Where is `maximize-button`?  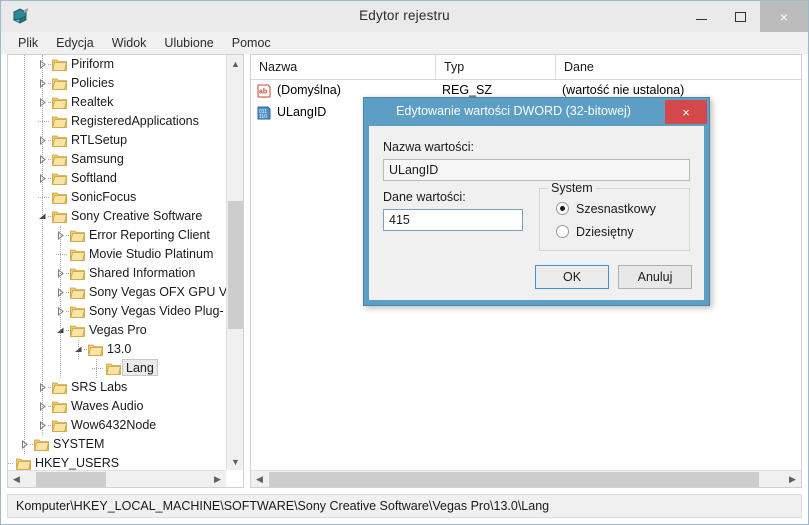
maximize-button is located at coordinates (740, 16).